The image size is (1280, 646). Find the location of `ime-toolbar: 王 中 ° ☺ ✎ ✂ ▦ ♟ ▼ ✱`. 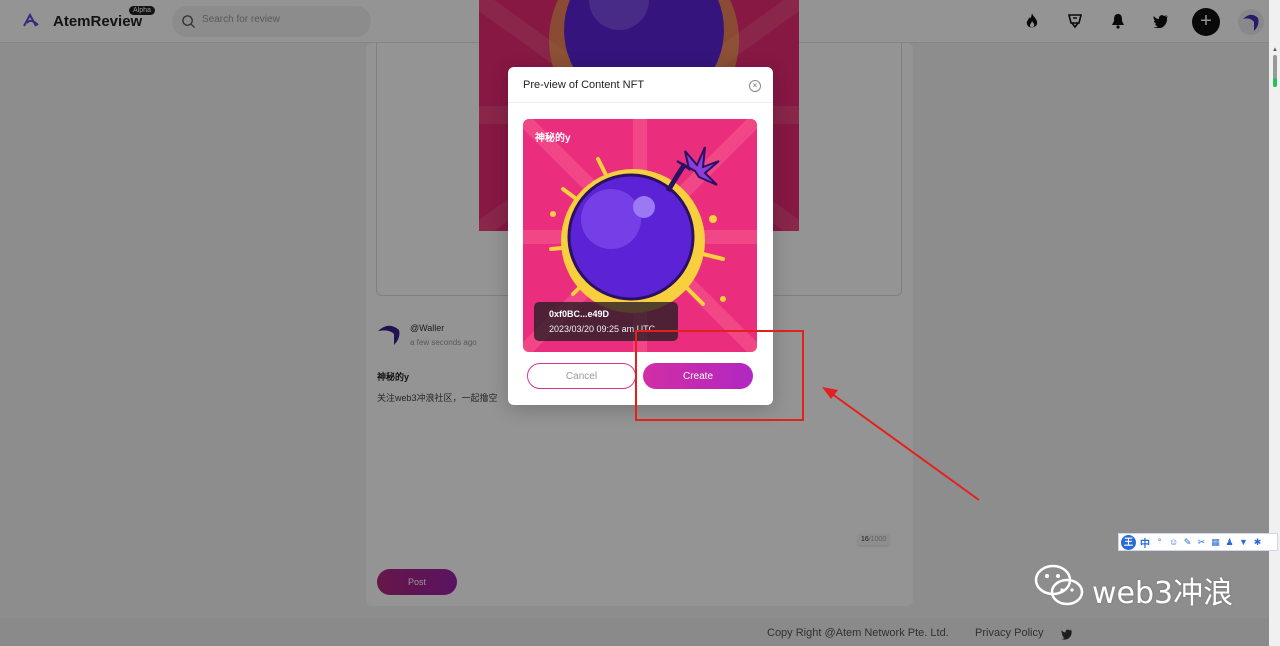

ime-toolbar: 王 中 ° ☺ ✎ ✂ ▦ ♟ ▼ ✱ is located at coordinates (1198, 542).